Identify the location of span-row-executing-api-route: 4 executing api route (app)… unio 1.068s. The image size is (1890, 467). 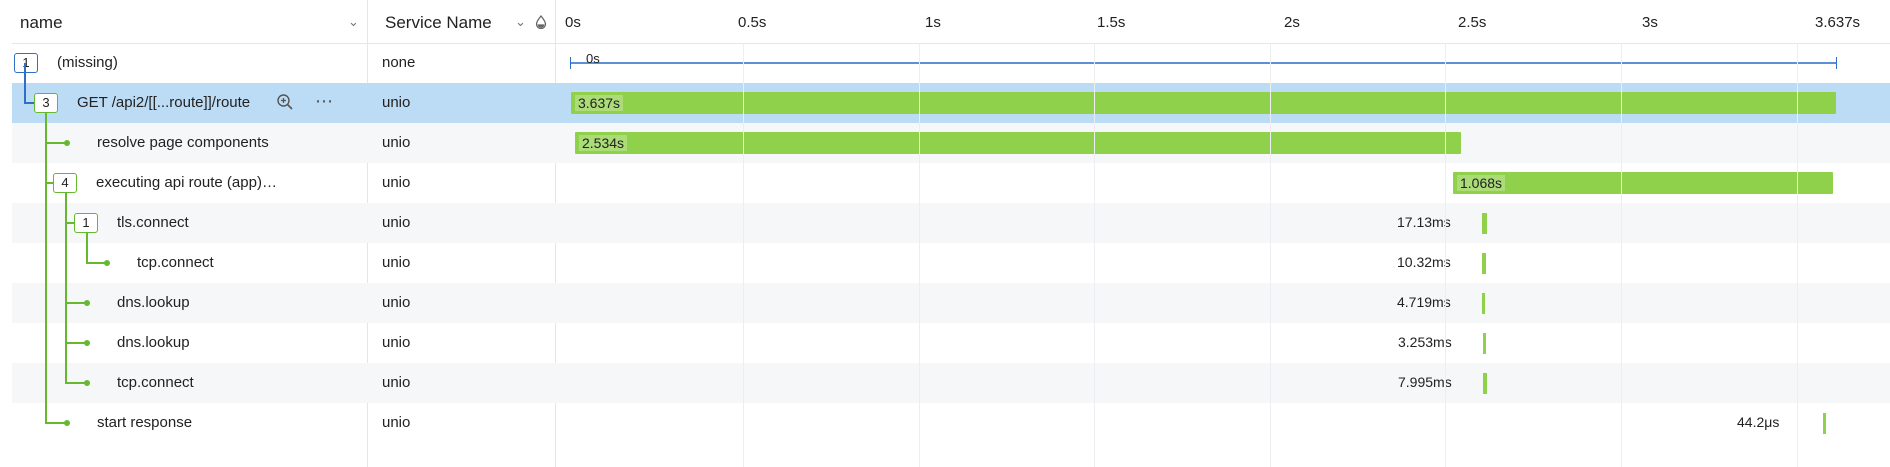
(951, 183).